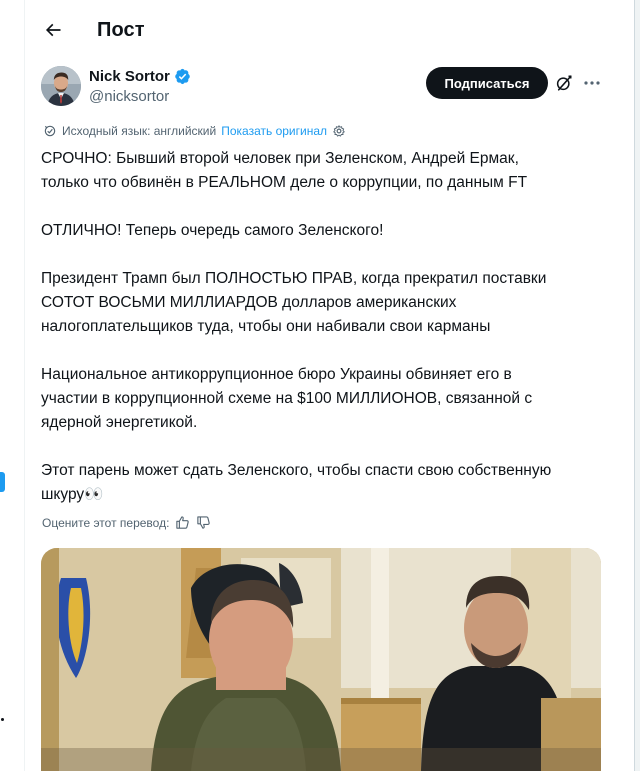  I want to click on left-nav-dot, so click(2, 719).